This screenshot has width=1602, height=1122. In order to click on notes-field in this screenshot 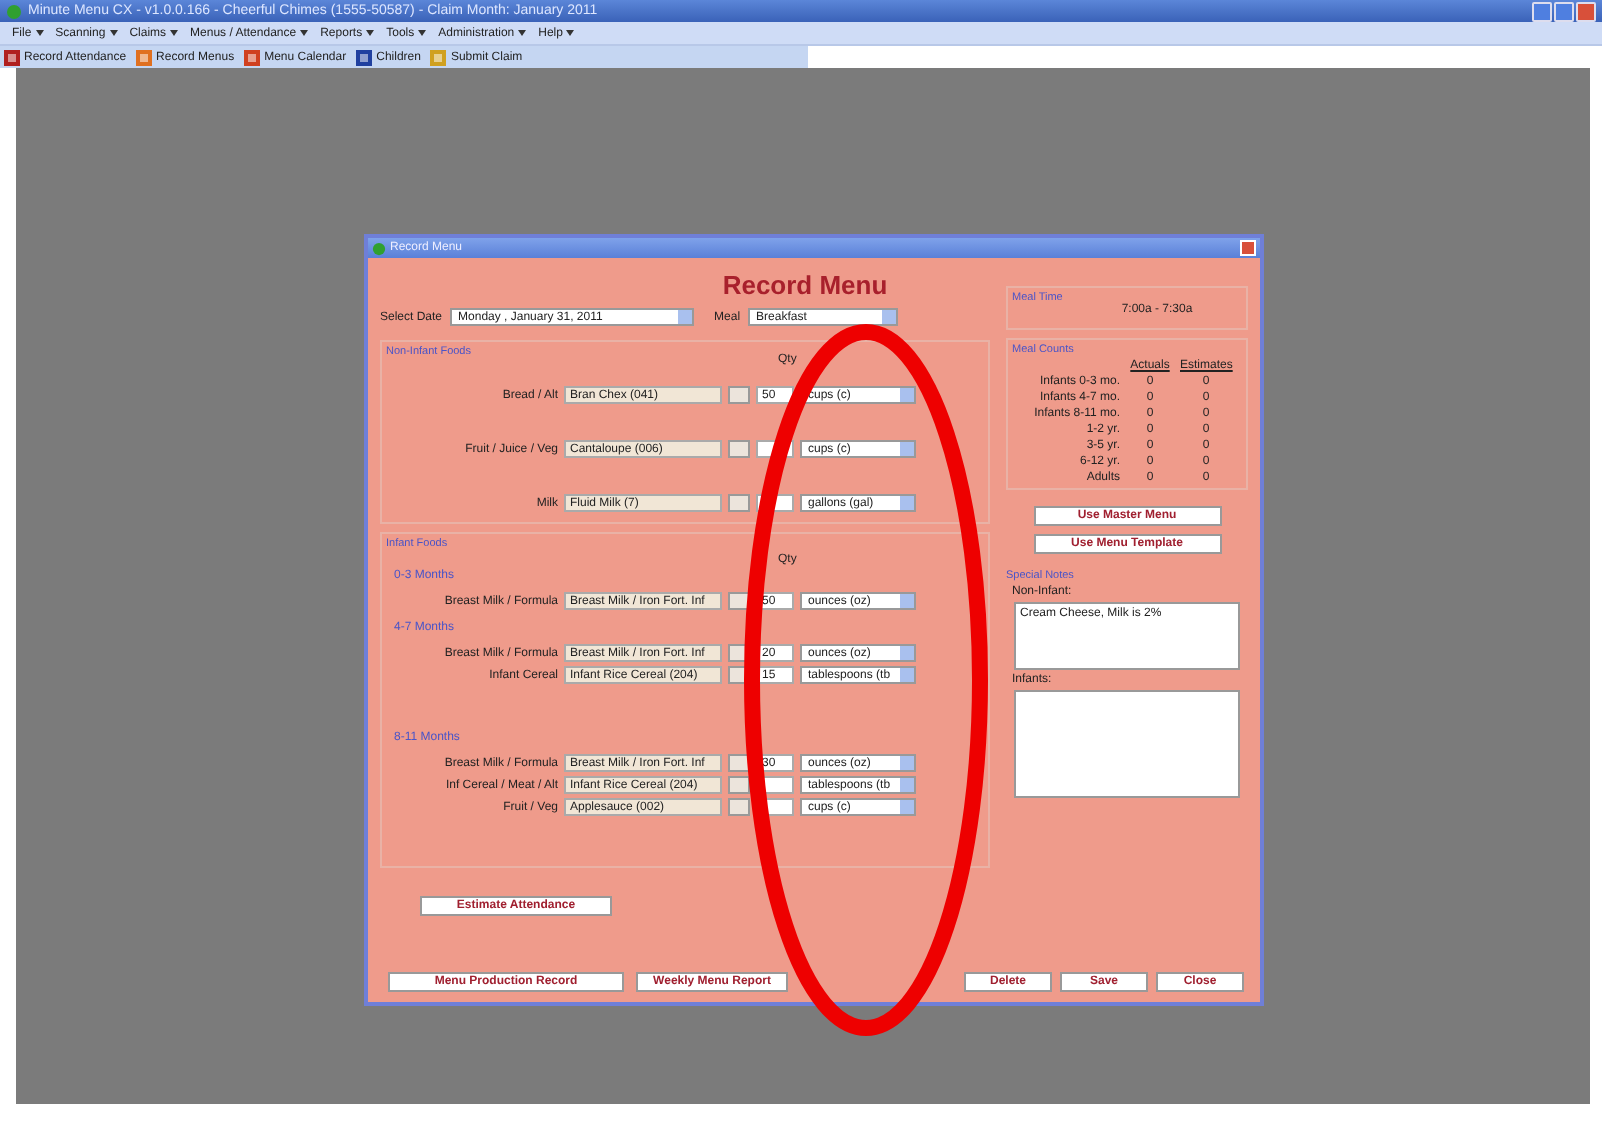, I will do `click(1127, 744)`.